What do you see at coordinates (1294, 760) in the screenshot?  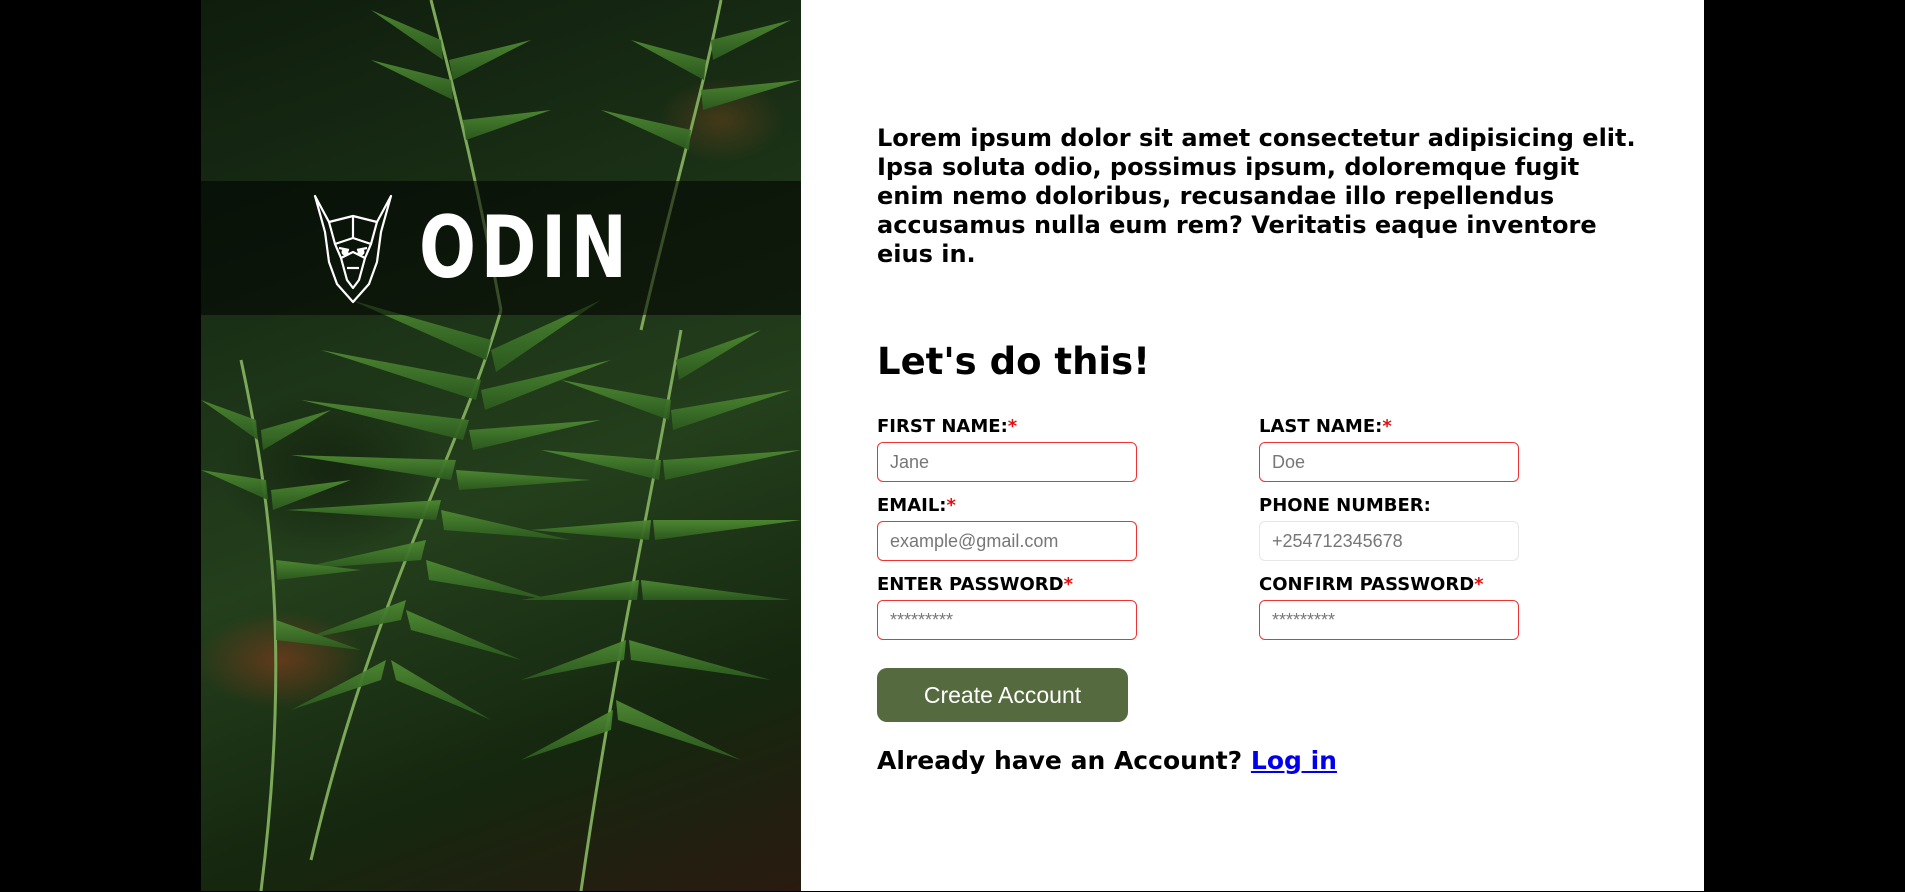 I see `login-link: Log in` at bounding box center [1294, 760].